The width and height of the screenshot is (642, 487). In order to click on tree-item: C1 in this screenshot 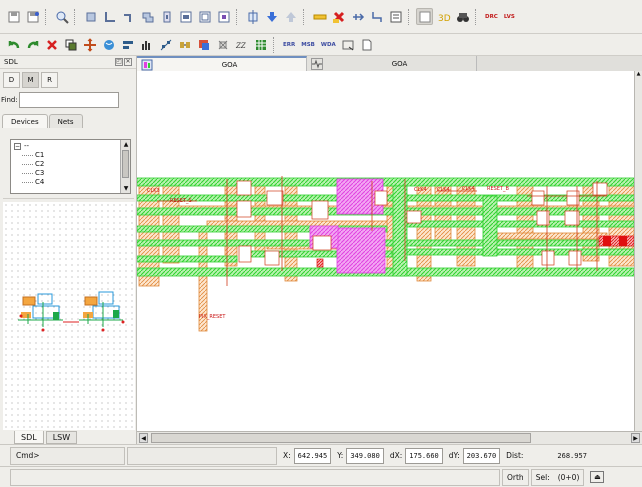, I will do `click(72, 155)`.